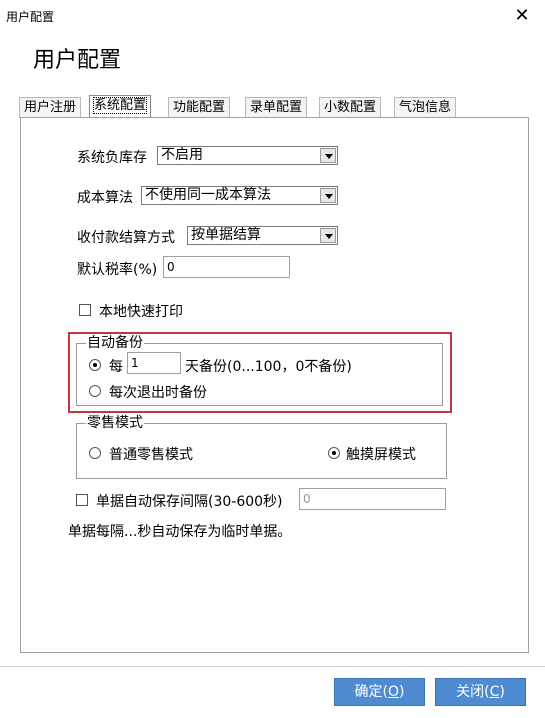 The height and width of the screenshot is (718, 545). I want to click on tab-system-config: 系统配置, so click(120, 106).